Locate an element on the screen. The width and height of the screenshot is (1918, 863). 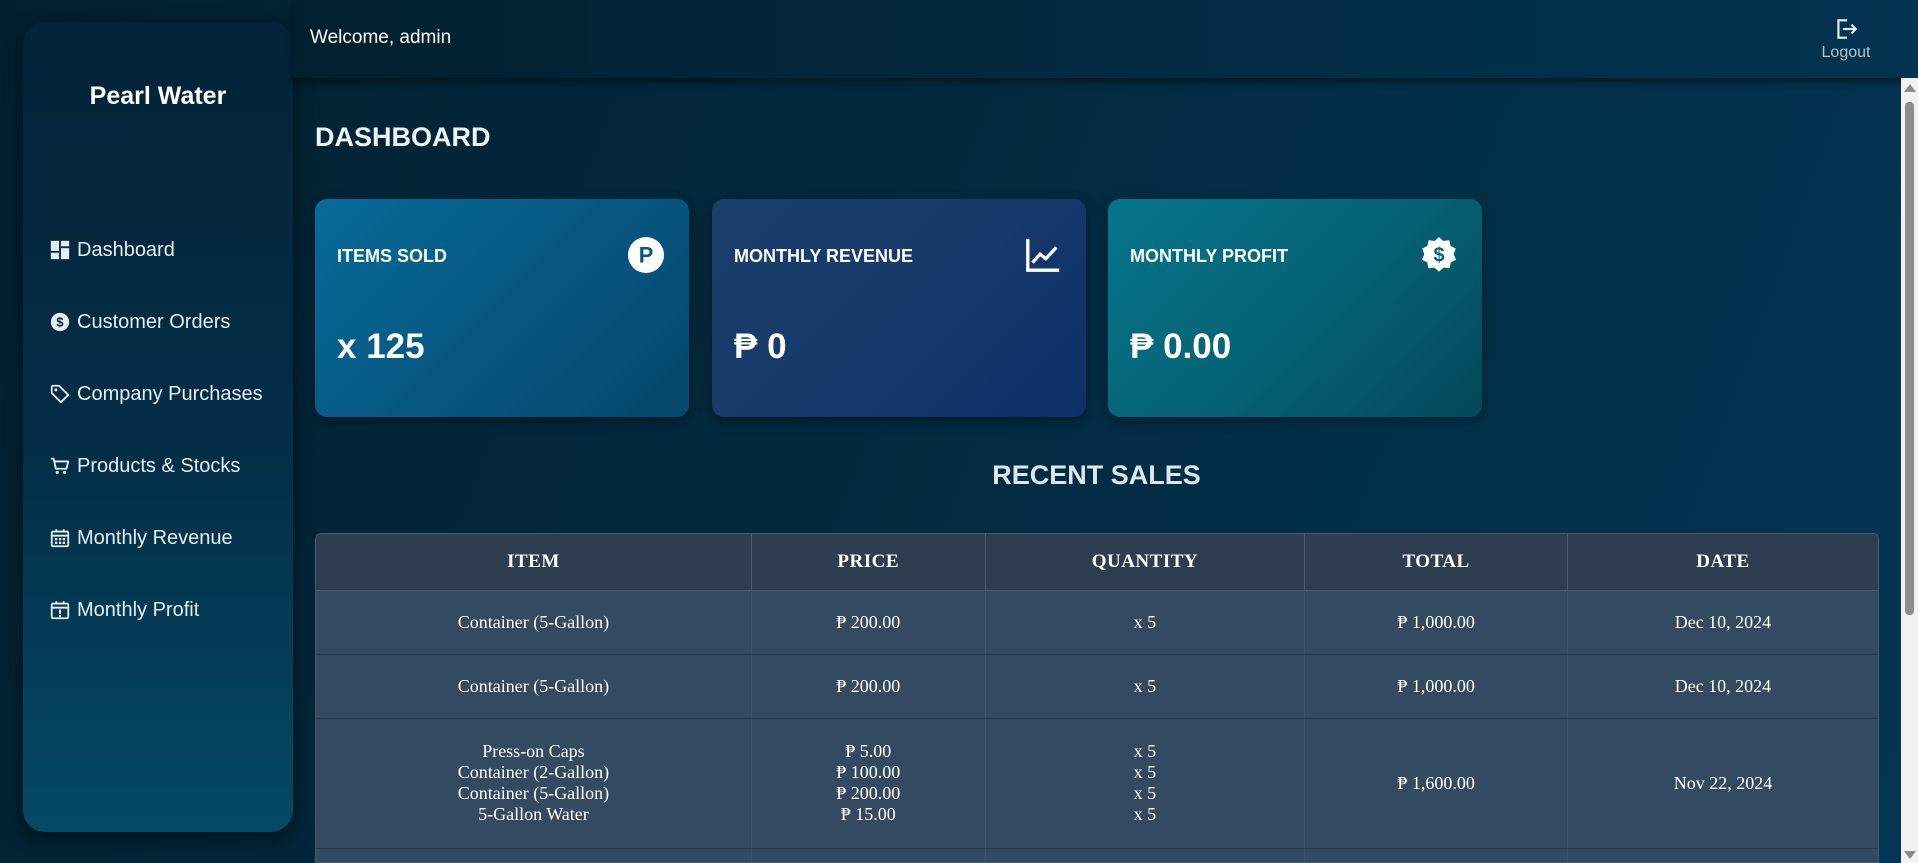
items-sold-card: ITEMS SOLD P x 125 is located at coordinates (502, 308).